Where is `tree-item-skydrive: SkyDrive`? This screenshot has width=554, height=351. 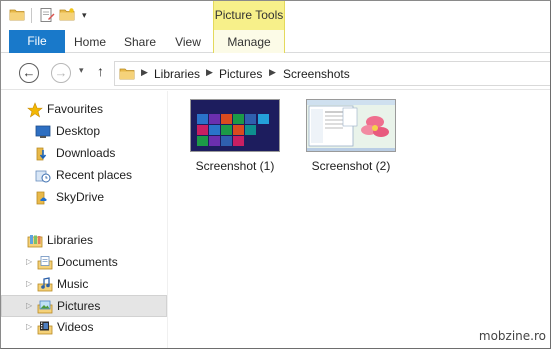
tree-item-skydrive: SkyDrive is located at coordinates (84, 198).